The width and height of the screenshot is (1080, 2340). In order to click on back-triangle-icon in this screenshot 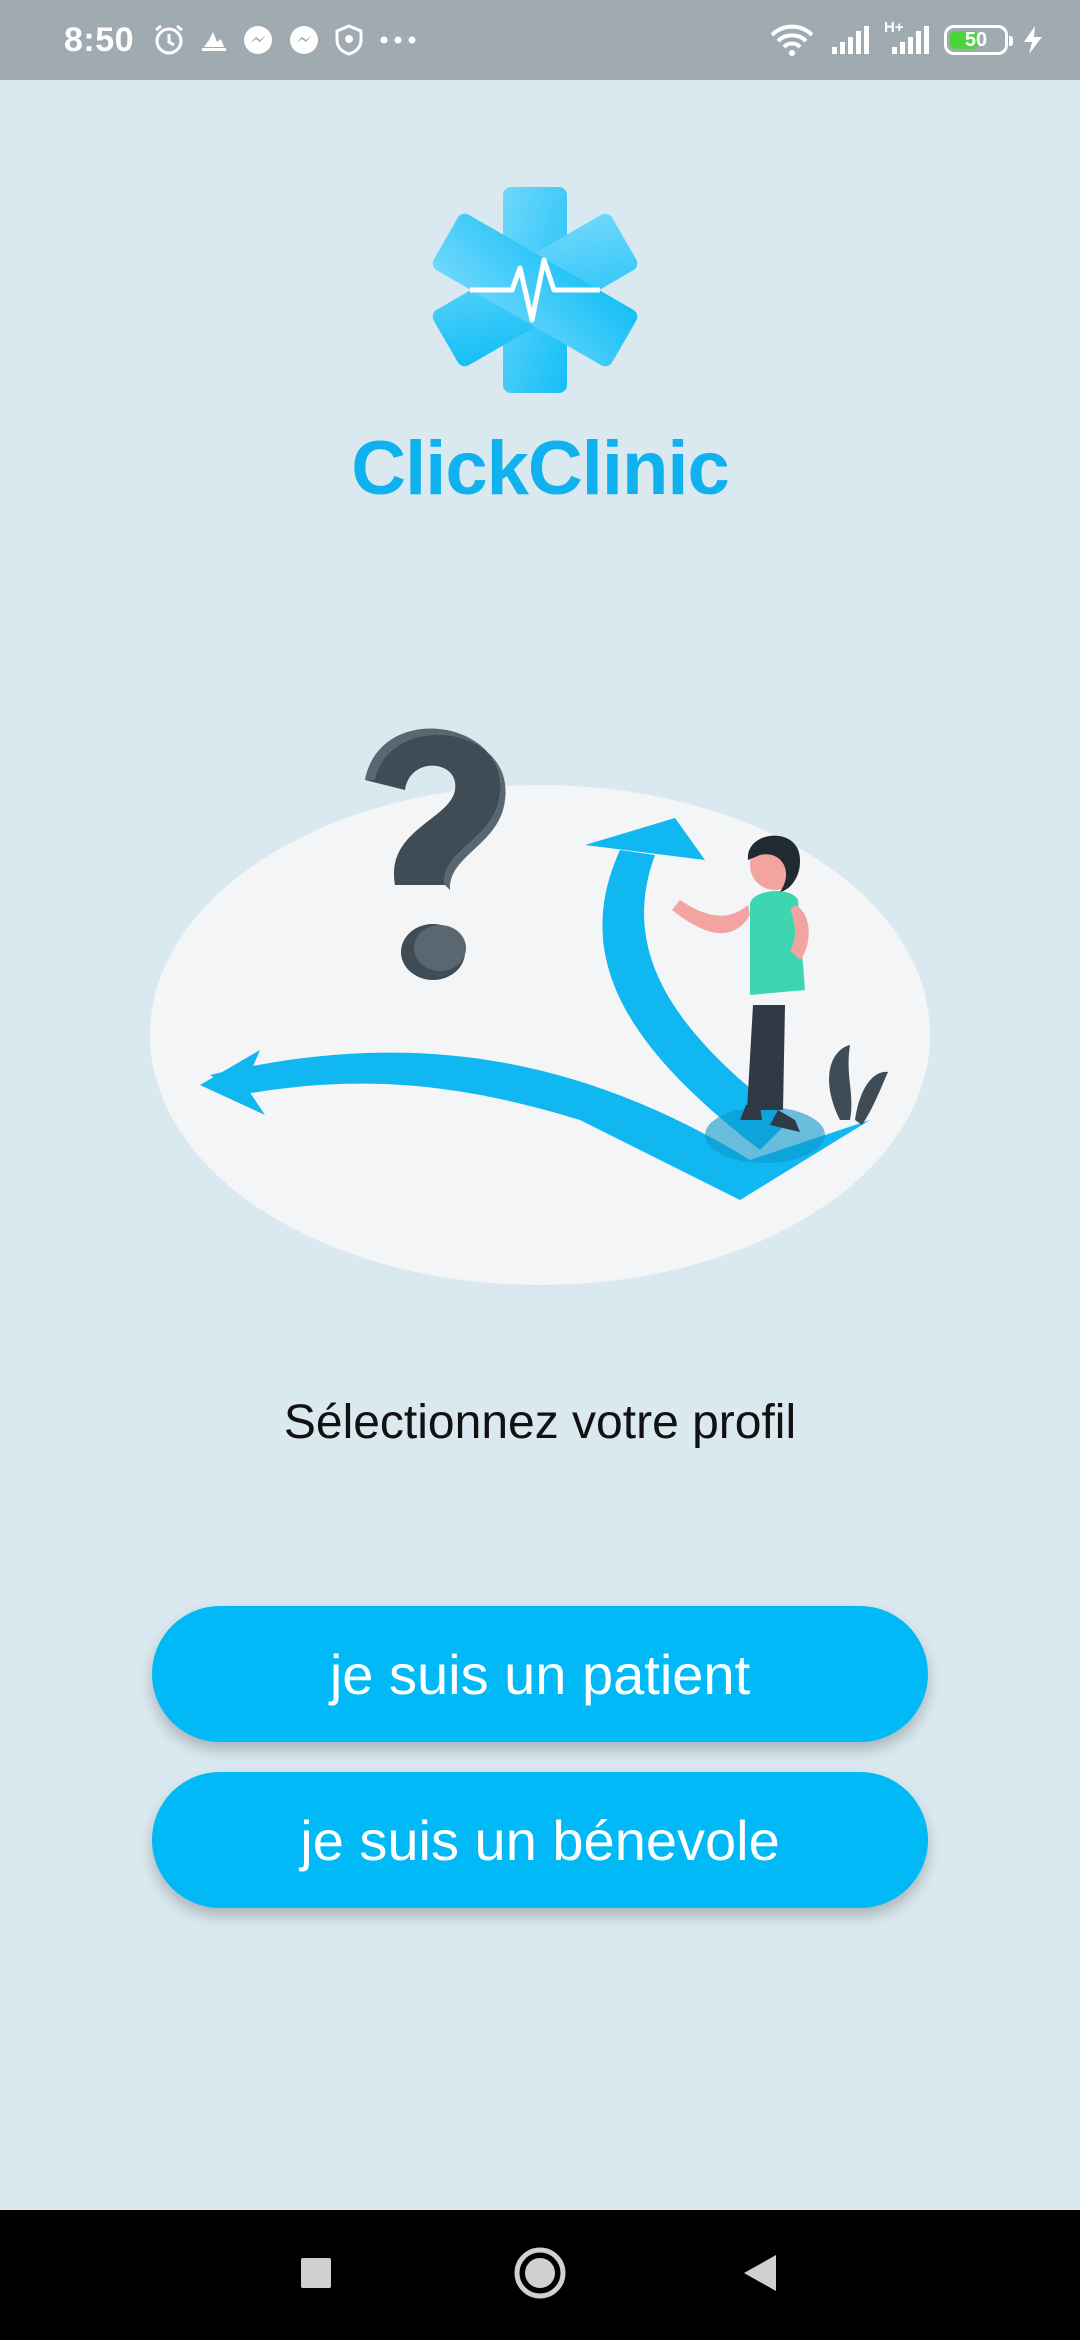, I will do `click(760, 2275)`.